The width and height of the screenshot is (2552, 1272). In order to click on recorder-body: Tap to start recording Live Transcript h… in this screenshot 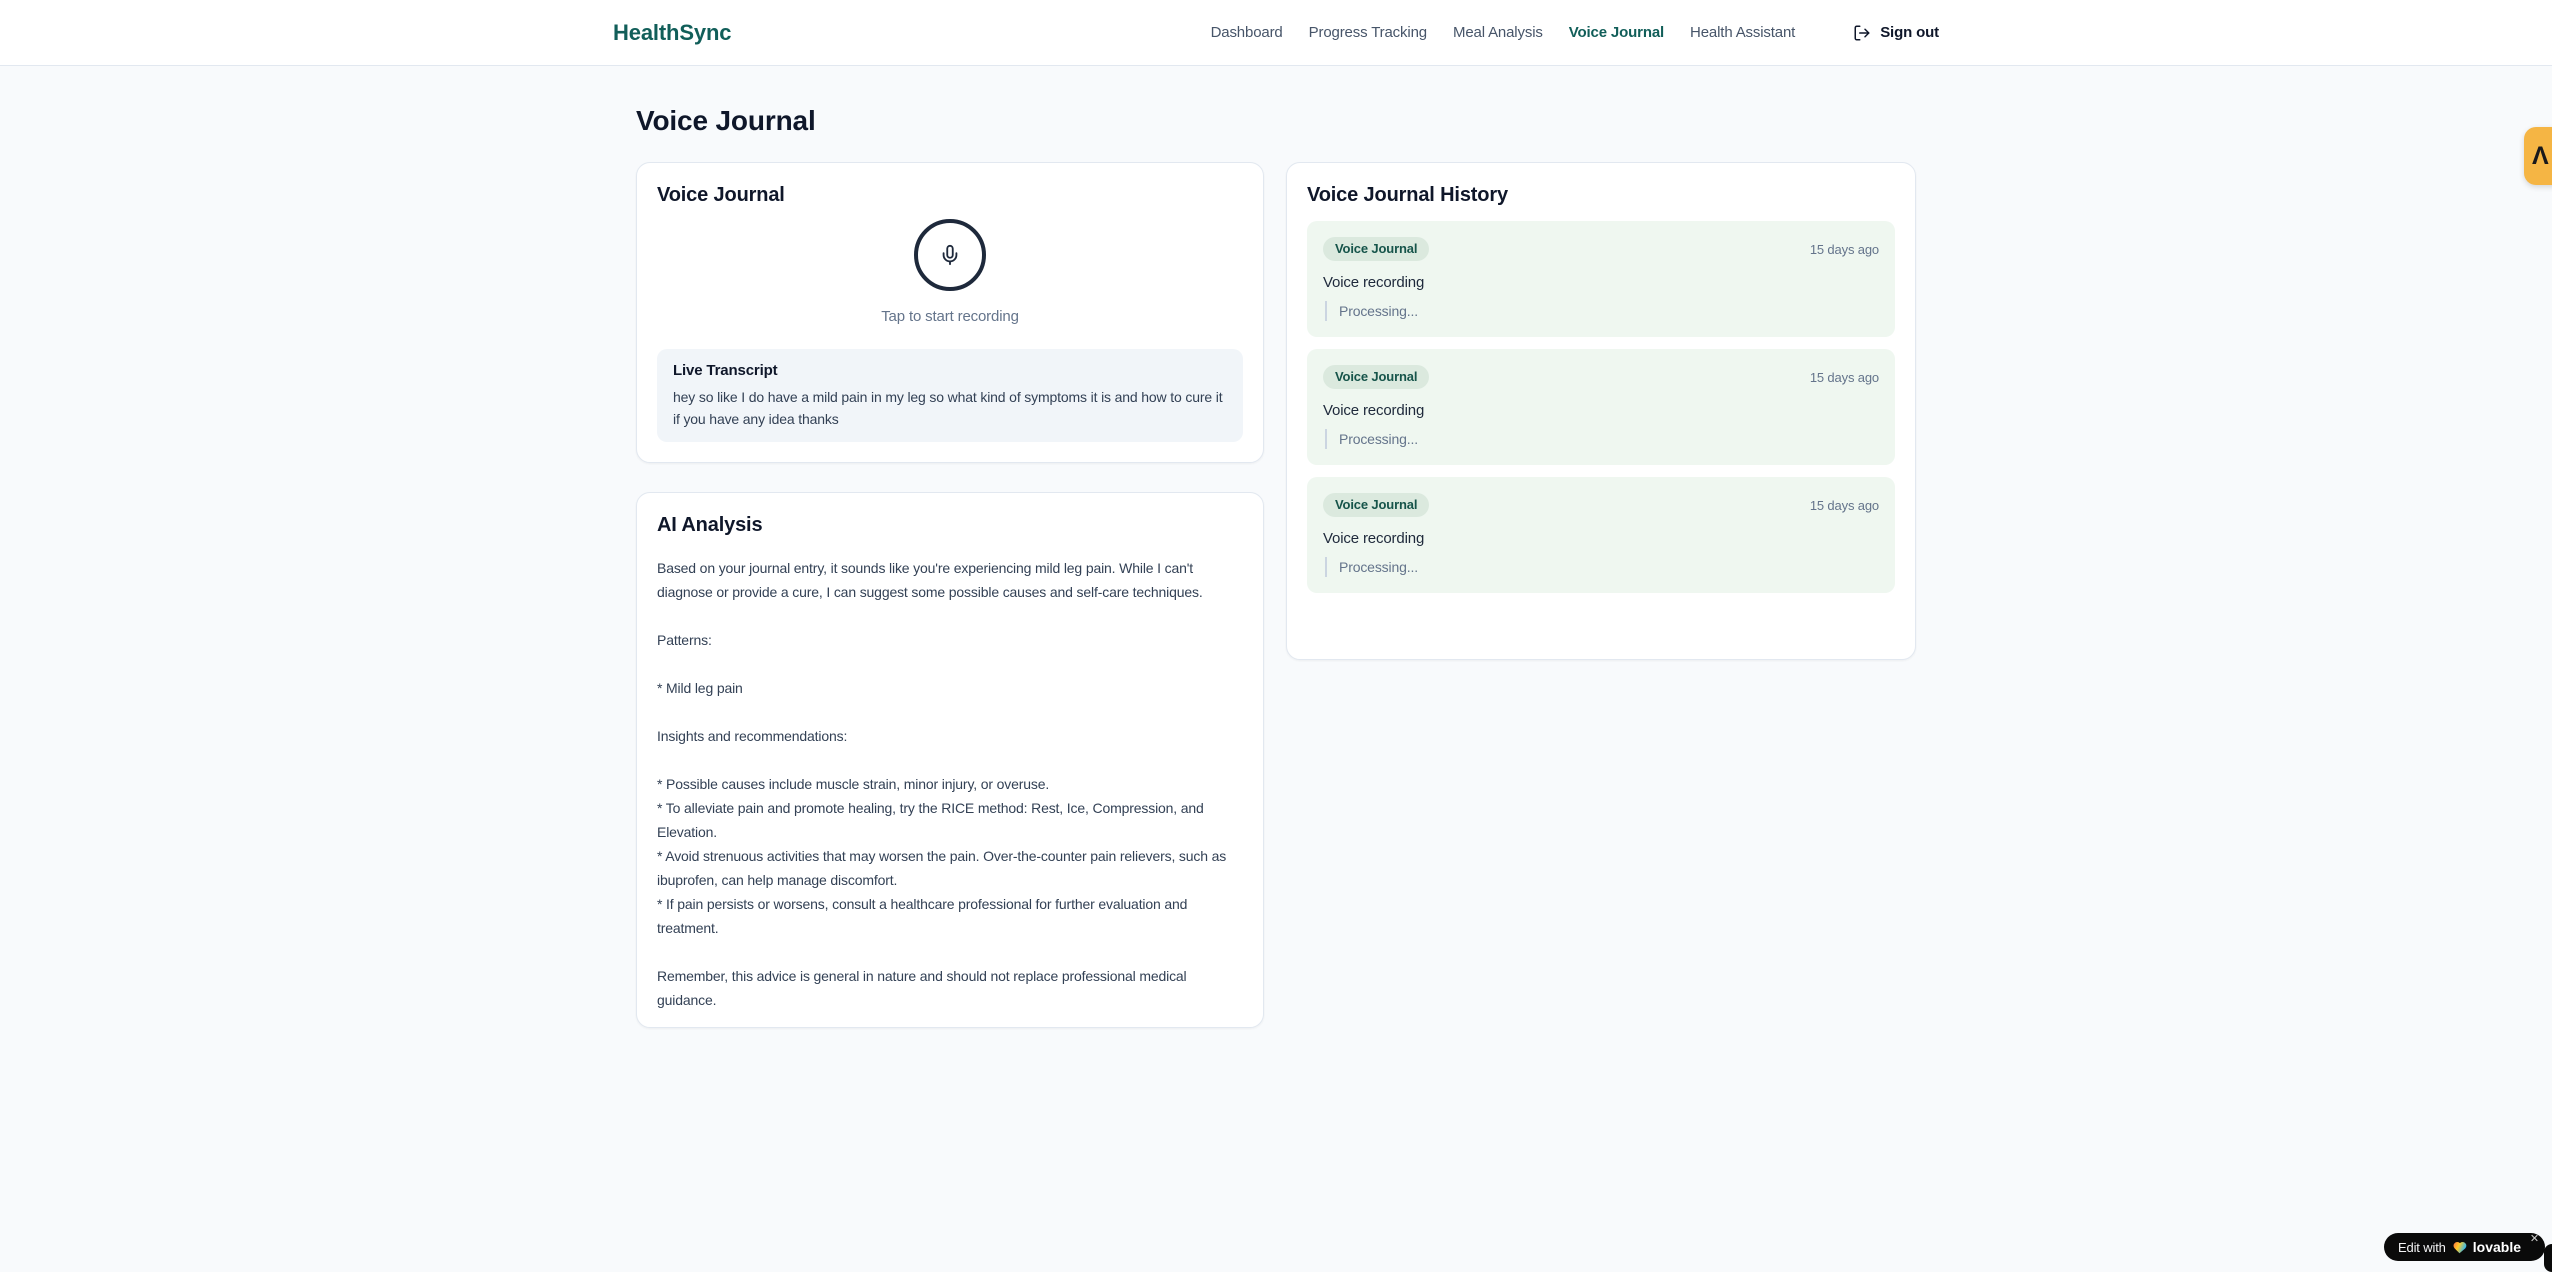, I will do `click(950, 330)`.